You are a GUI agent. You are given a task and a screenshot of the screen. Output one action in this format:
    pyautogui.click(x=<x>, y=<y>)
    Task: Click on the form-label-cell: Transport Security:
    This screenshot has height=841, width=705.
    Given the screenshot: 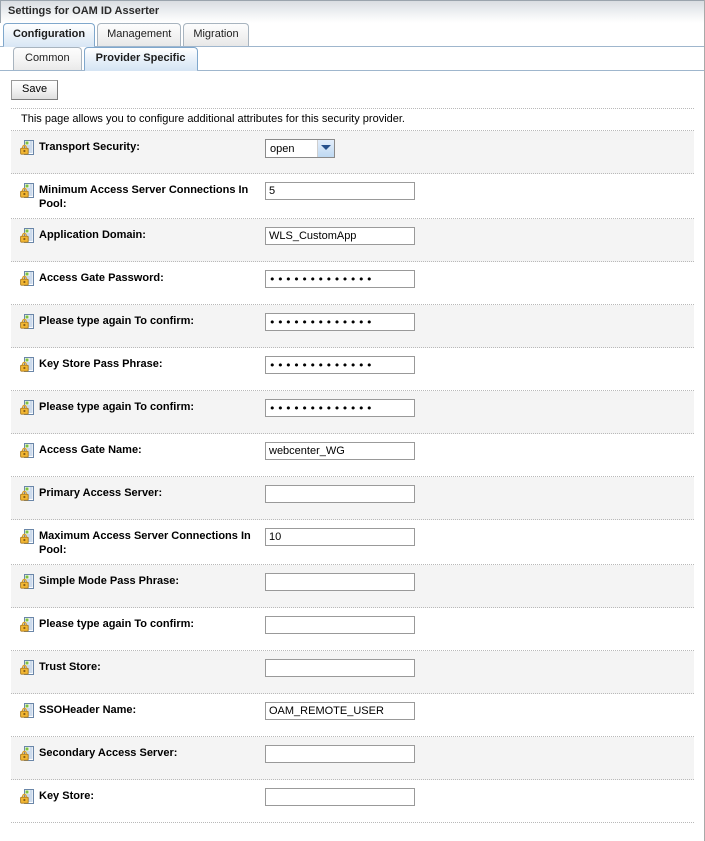 What is the action you would take?
    pyautogui.click(x=138, y=146)
    